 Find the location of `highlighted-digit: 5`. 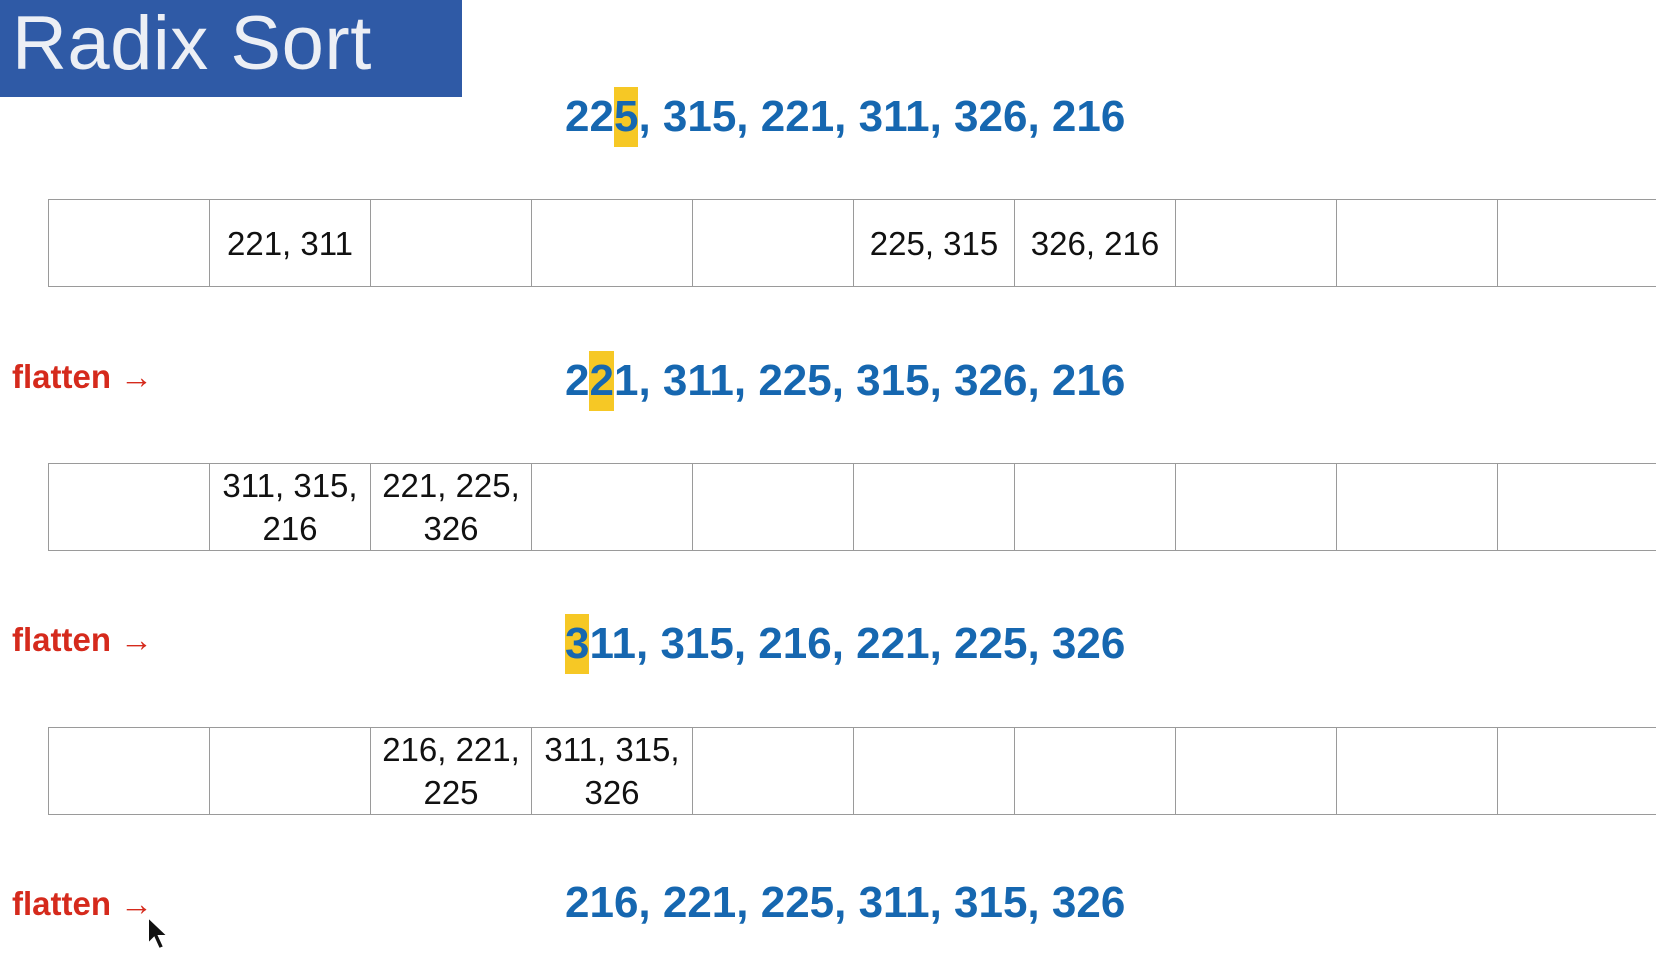

highlighted-digit: 5 is located at coordinates (626, 117).